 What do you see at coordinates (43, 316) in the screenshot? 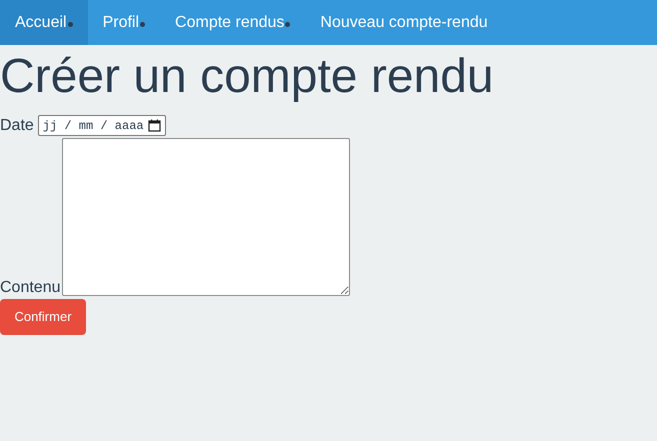
I see `confirm-button: Confirmer` at bounding box center [43, 316].